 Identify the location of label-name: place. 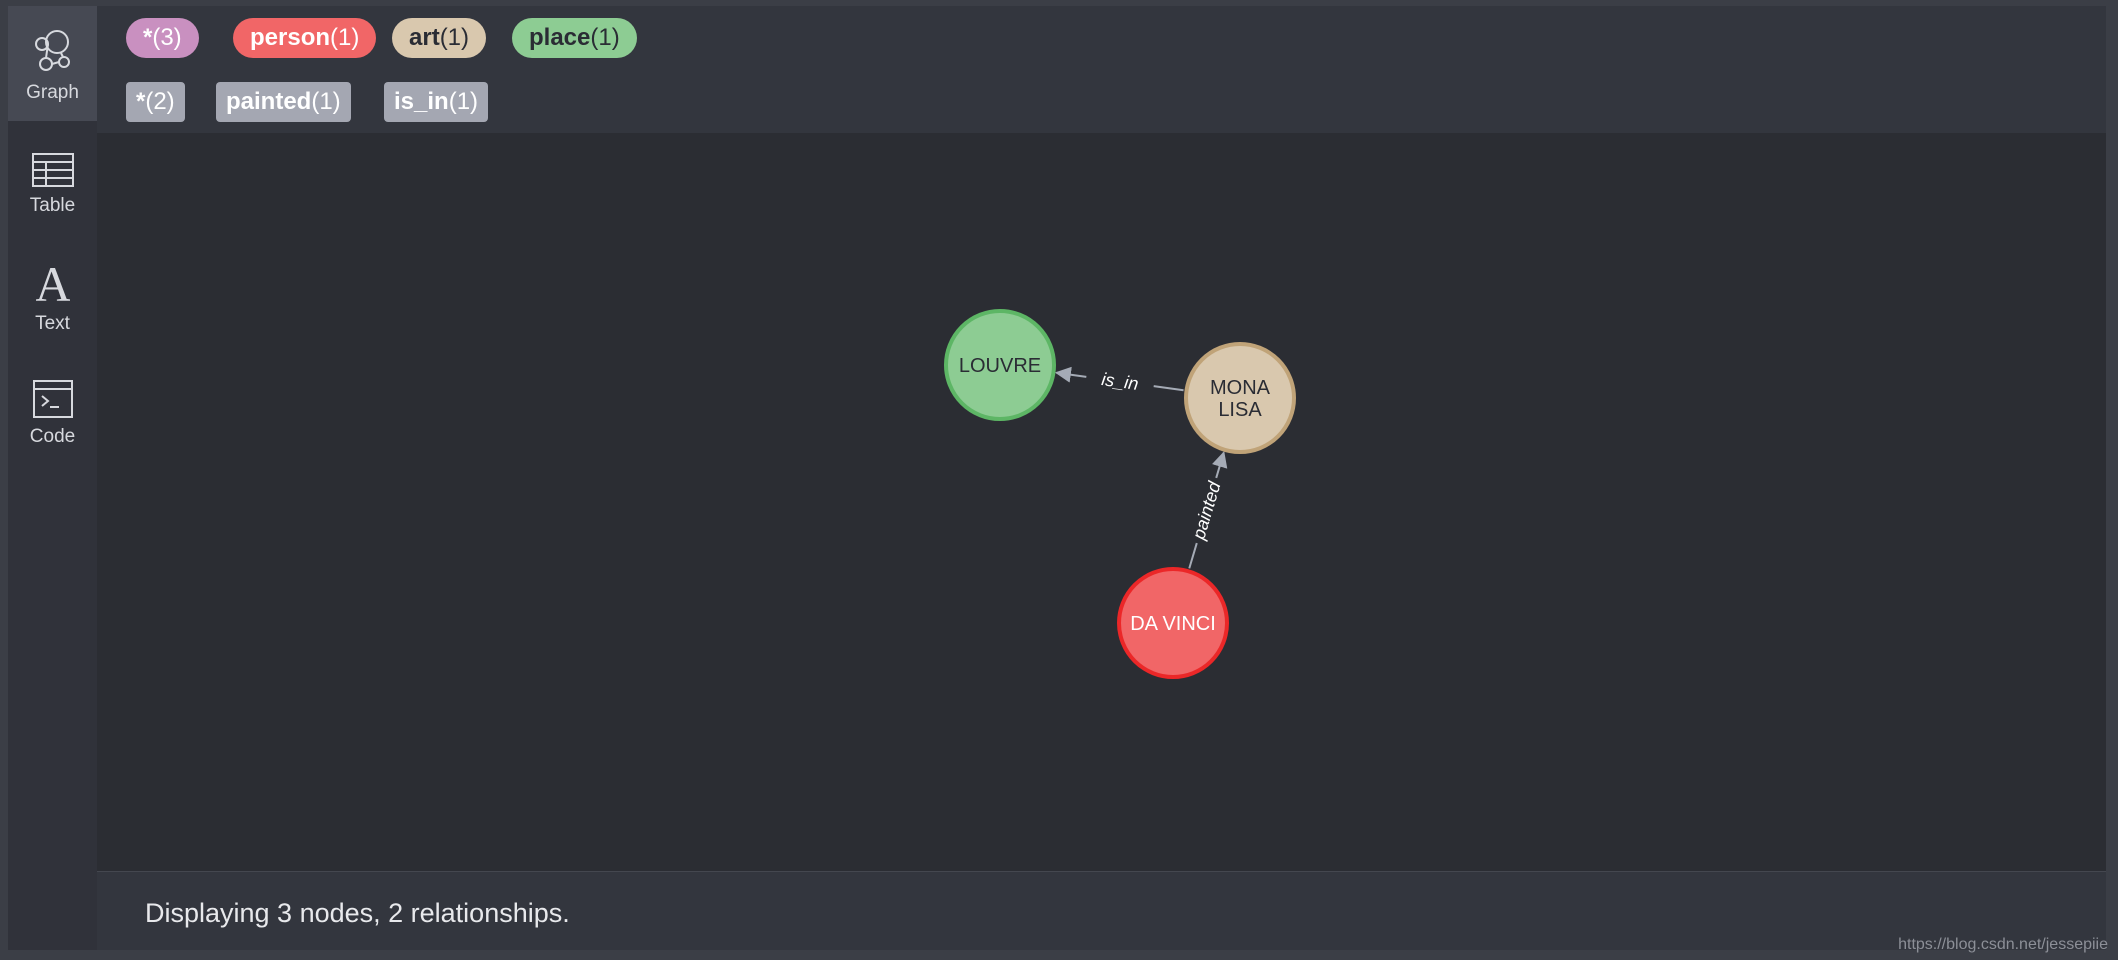
(560, 37).